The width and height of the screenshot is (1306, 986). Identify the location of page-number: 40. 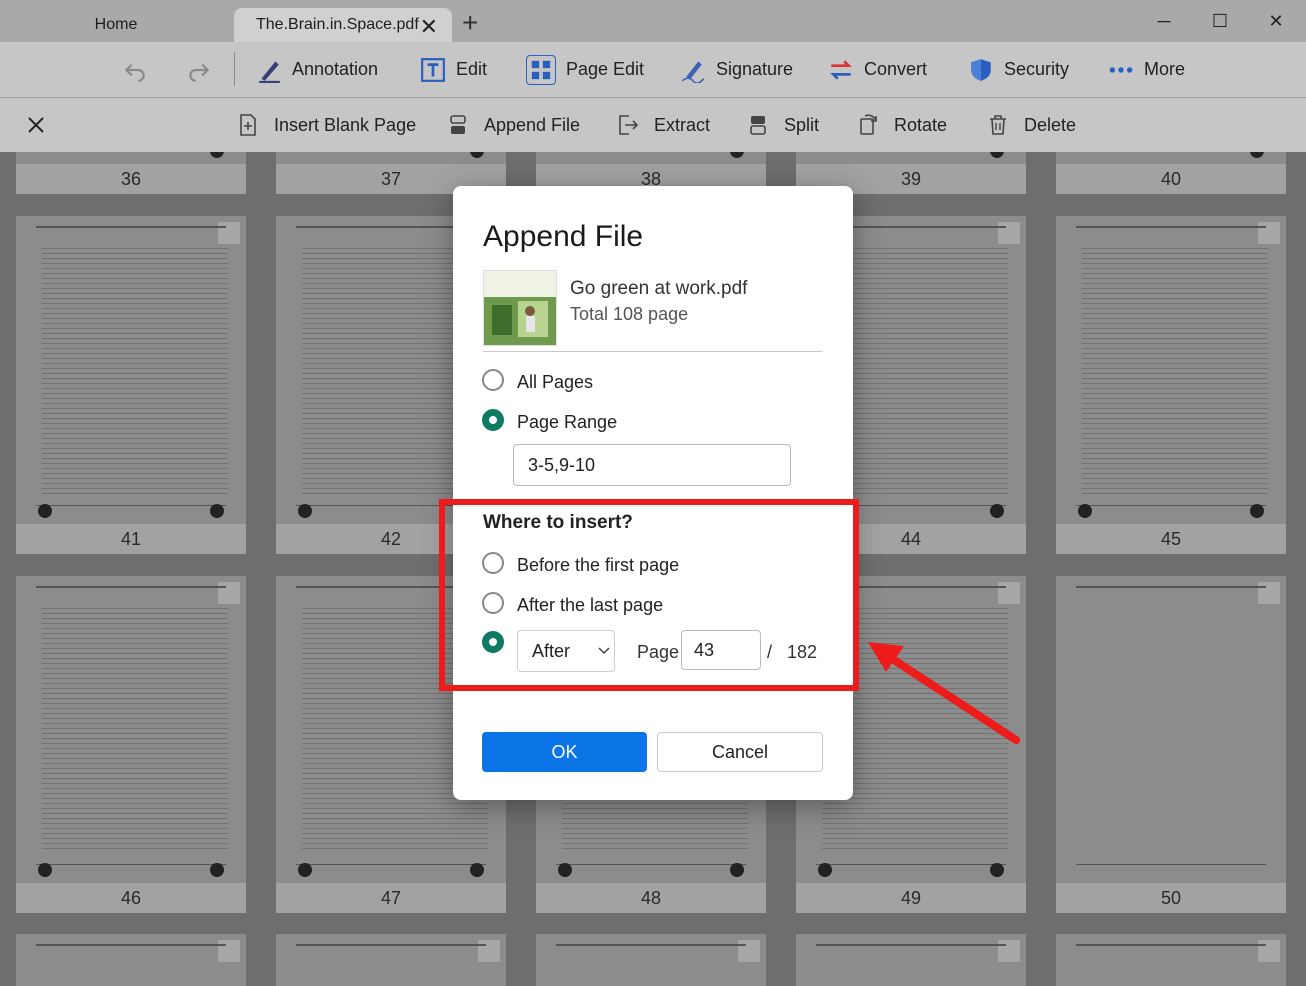
(1171, 179).